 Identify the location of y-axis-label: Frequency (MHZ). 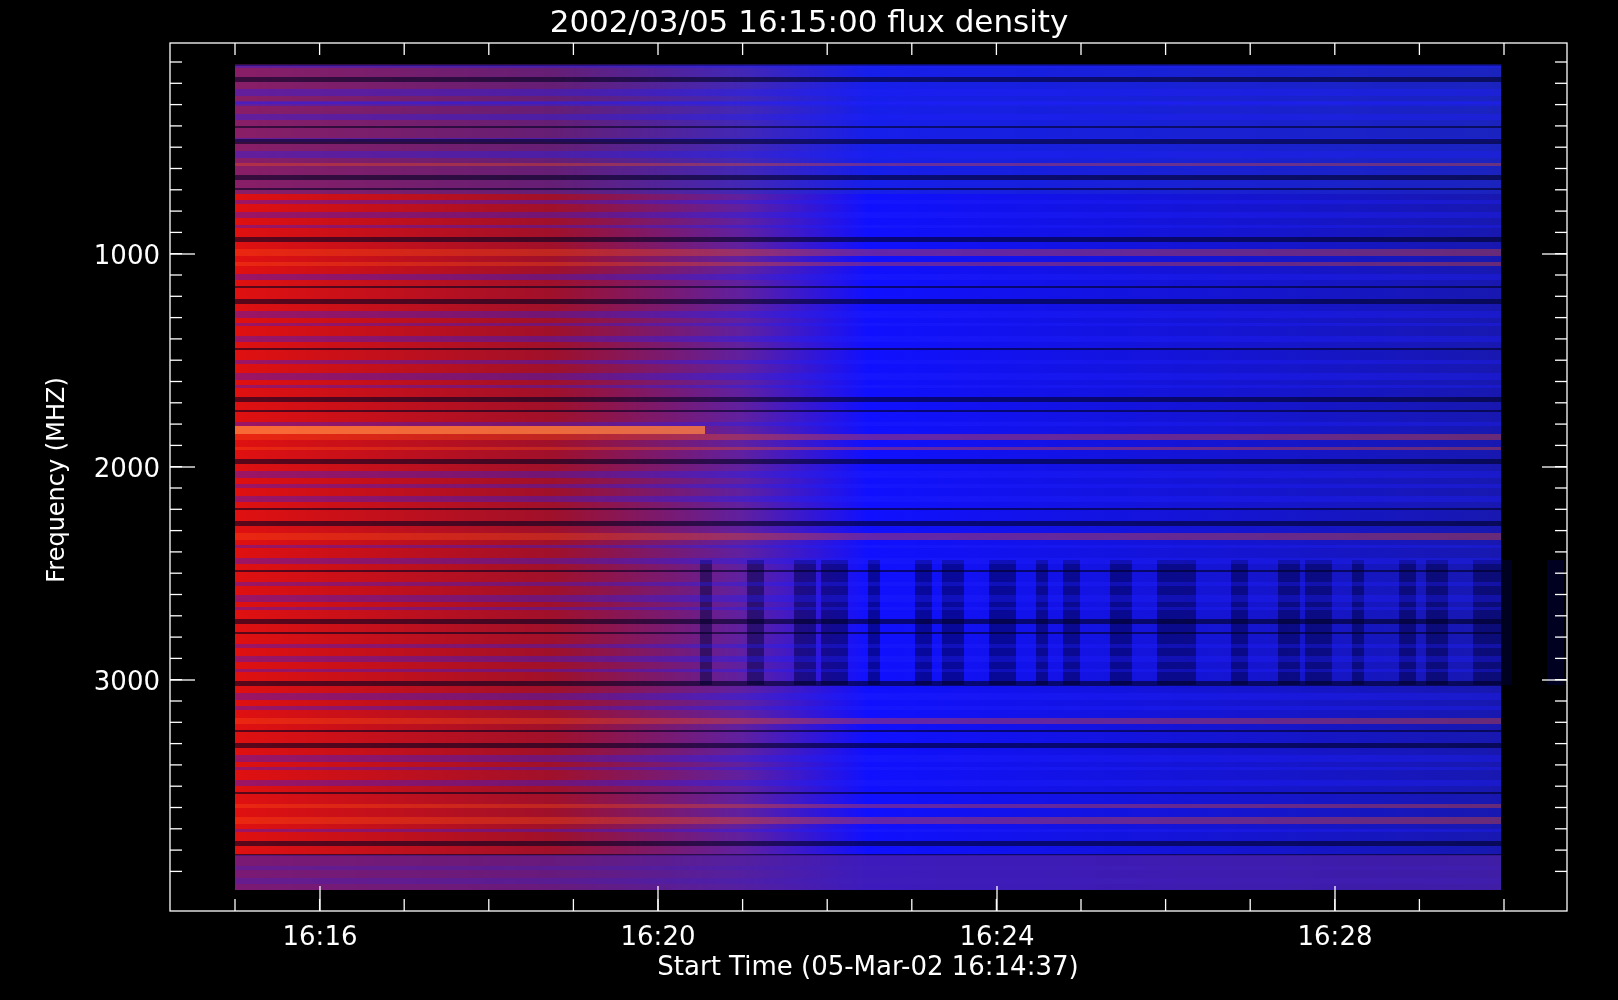
(56, 480).